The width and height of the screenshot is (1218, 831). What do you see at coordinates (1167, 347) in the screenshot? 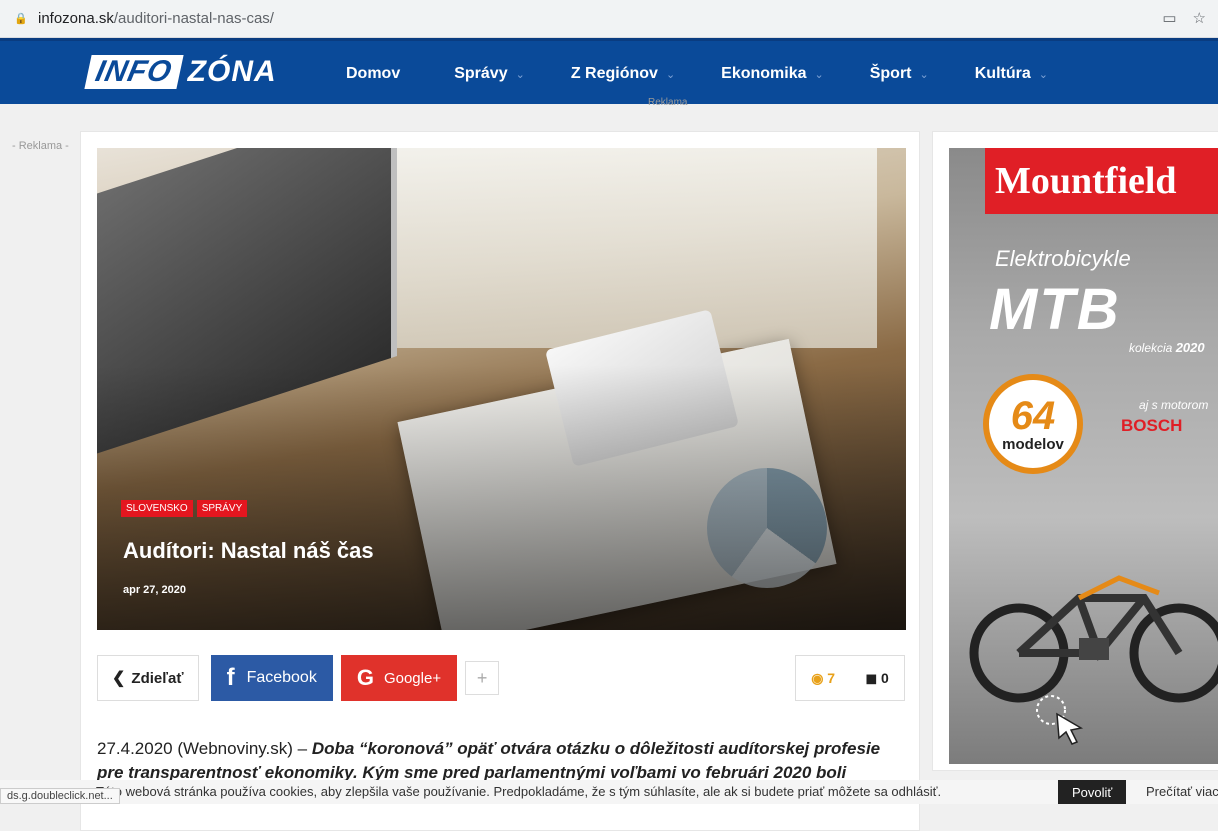
I see `ad-collection: kolekcia 2020` at bounding box center [1167, 347].